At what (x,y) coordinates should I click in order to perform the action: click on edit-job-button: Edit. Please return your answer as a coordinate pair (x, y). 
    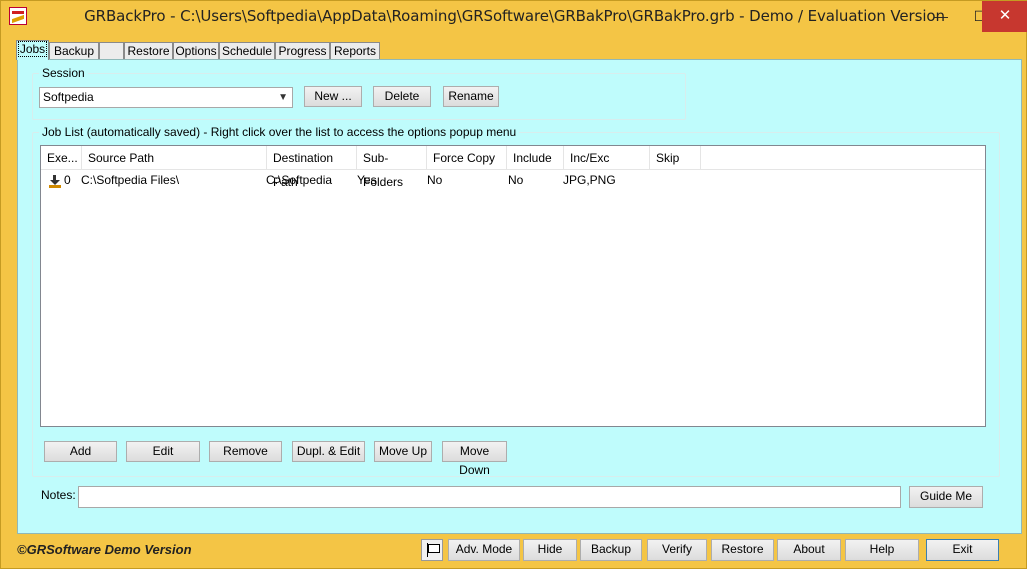
    Looking at the image, I should click on (163, 451).